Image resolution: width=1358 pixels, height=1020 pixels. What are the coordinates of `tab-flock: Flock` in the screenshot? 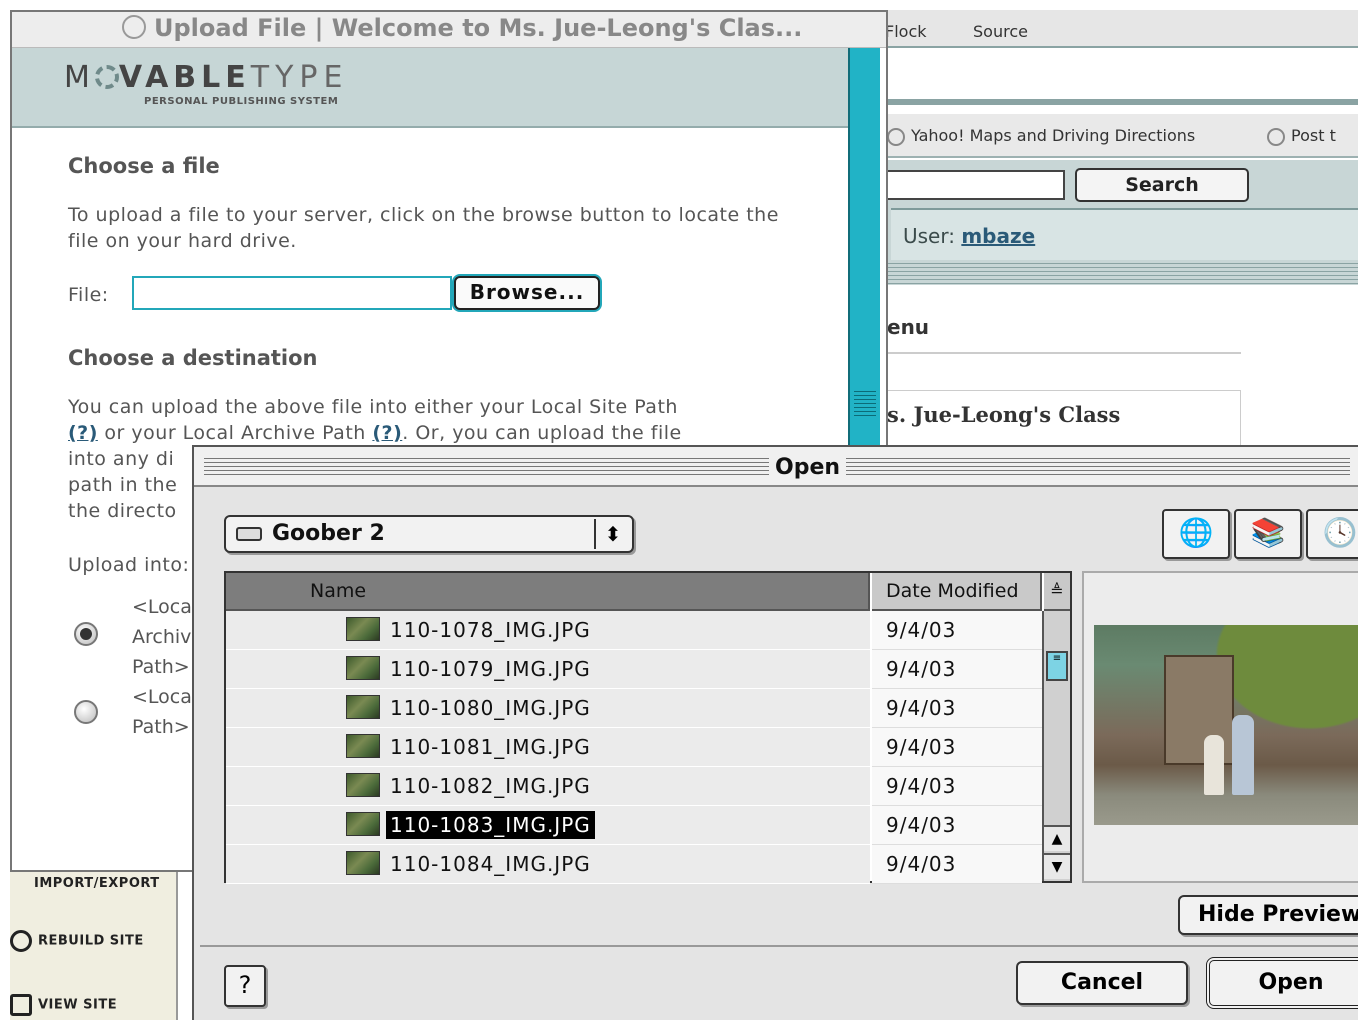 It's located at (906, 31).